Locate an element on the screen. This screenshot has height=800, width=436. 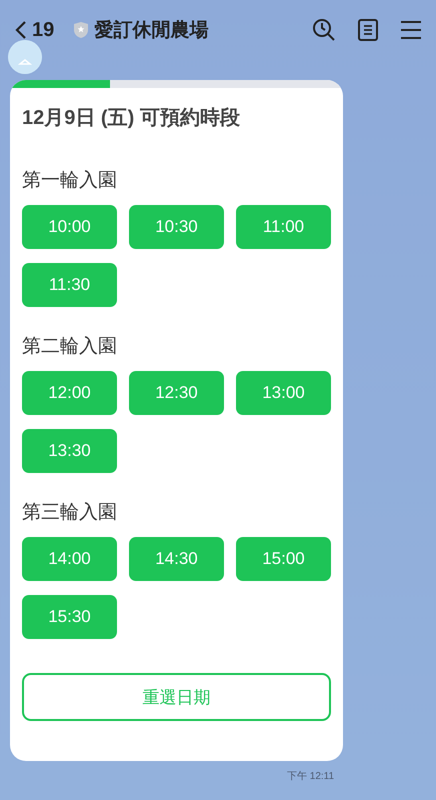
avatar-icon is located at coordinates (25, 57).